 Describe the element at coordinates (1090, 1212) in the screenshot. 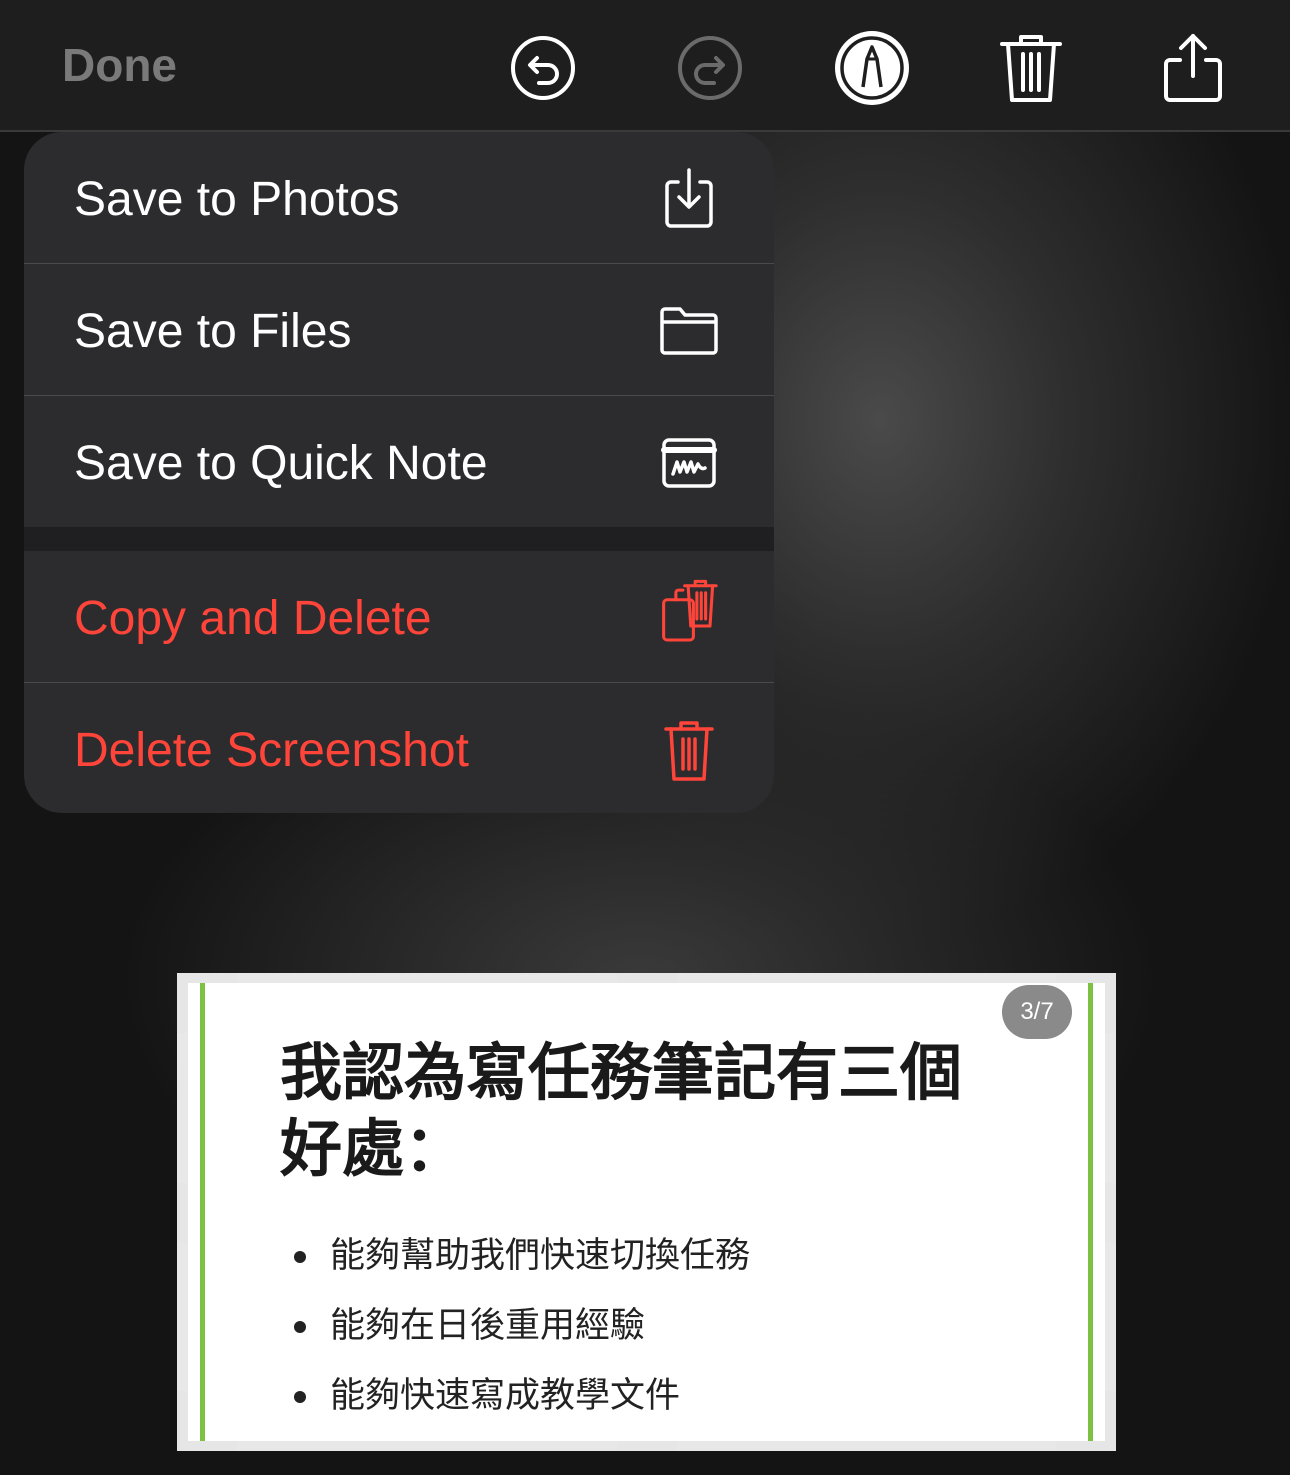

I see `accent-line-right` at that location.